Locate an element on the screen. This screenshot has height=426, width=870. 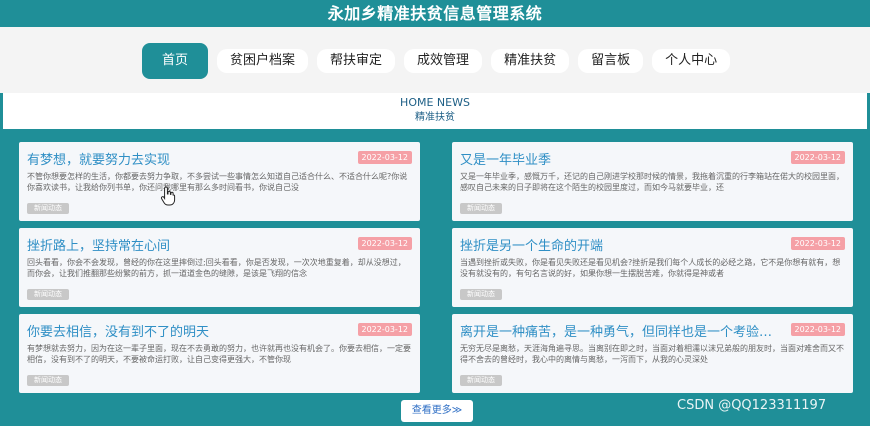
watermark: CSDN @QQ123311197 is located at coordinates (752, 405).